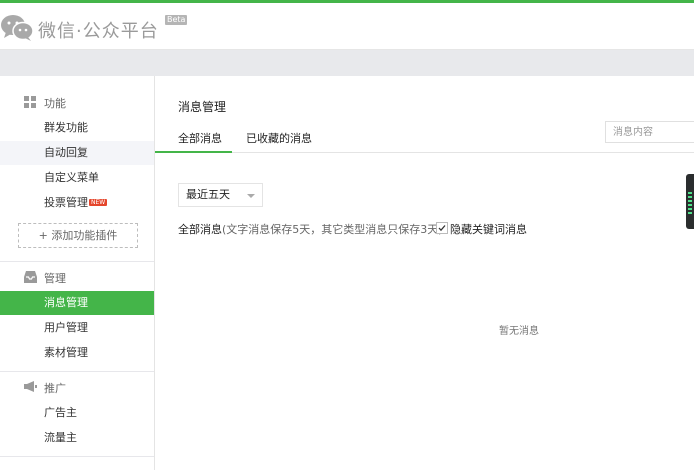 The height and width of the screenshot is (470, 694). I want to click on sidebar-item-vote: 投票管理 NEW, so click(77, 203).